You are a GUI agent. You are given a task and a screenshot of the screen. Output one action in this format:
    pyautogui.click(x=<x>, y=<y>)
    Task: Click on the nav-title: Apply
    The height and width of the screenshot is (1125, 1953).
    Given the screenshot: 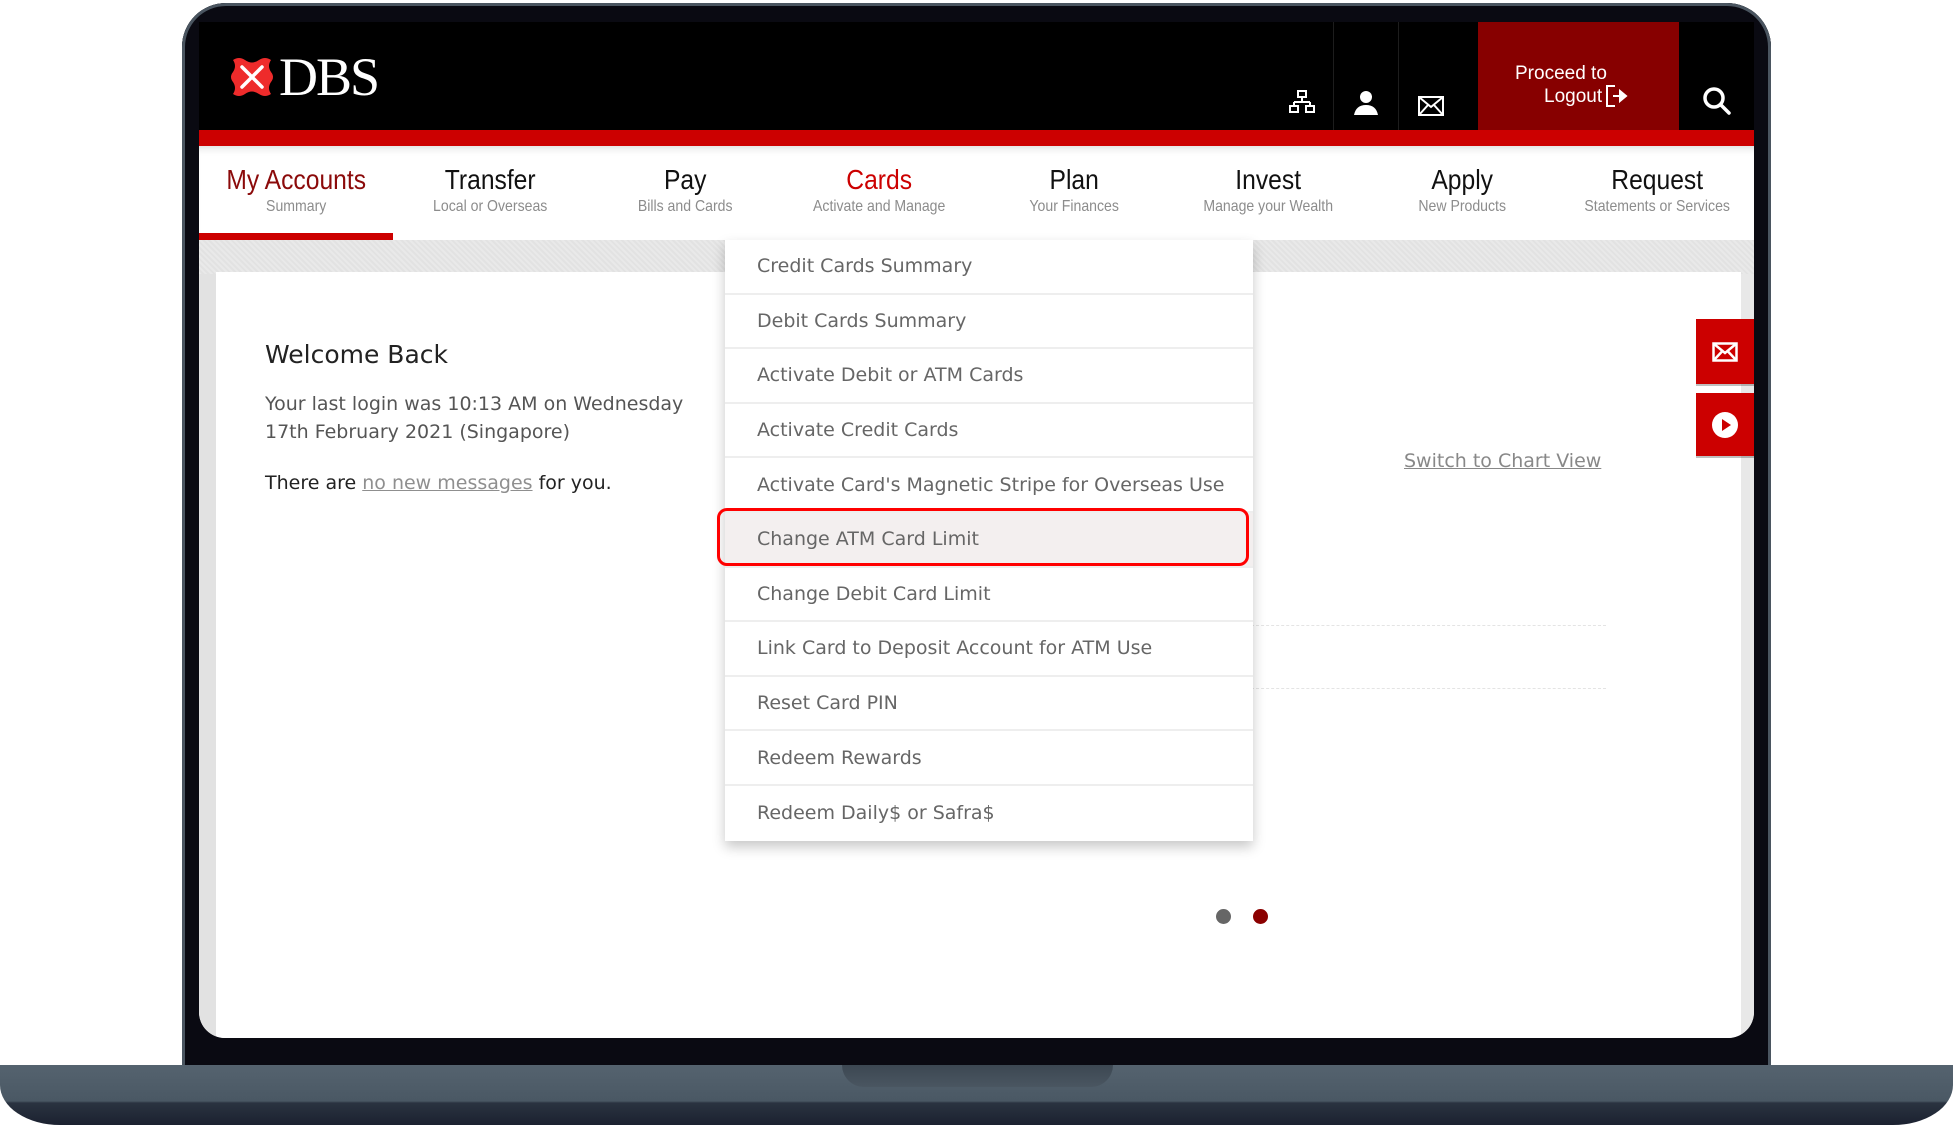 What is the action you would take?
    pyautogui.click(x=1462, y=179)
    